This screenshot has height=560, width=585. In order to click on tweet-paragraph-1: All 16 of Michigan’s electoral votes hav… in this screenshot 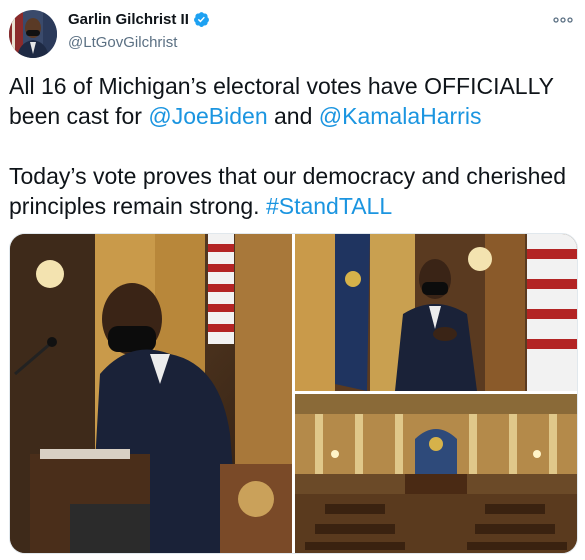, I will do `click(291, 101)`.